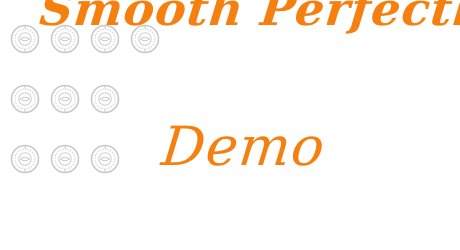 The height and width of the screenshot is (250, 460). I want to click on preview-title-text: Smooth Perfectly, so click(248, 18).